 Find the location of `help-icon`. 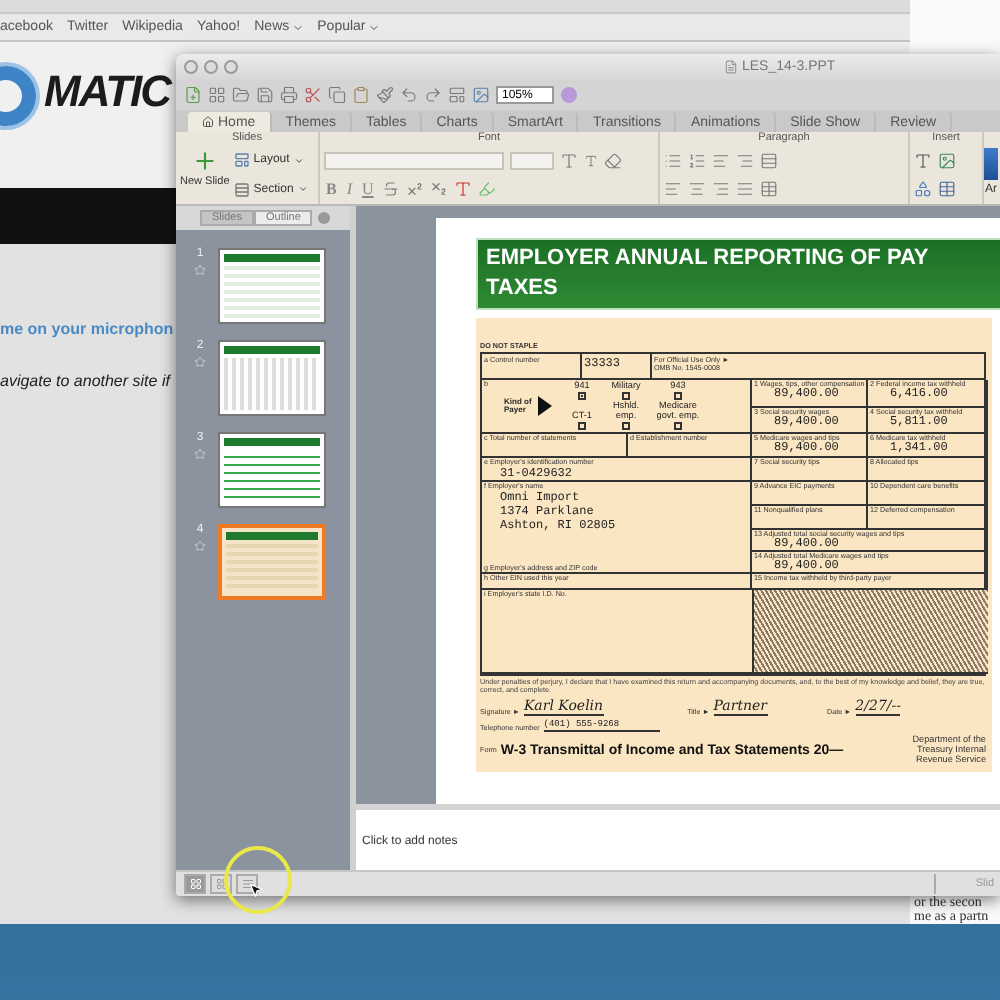

help-icon is located at coordinates (569, 95).